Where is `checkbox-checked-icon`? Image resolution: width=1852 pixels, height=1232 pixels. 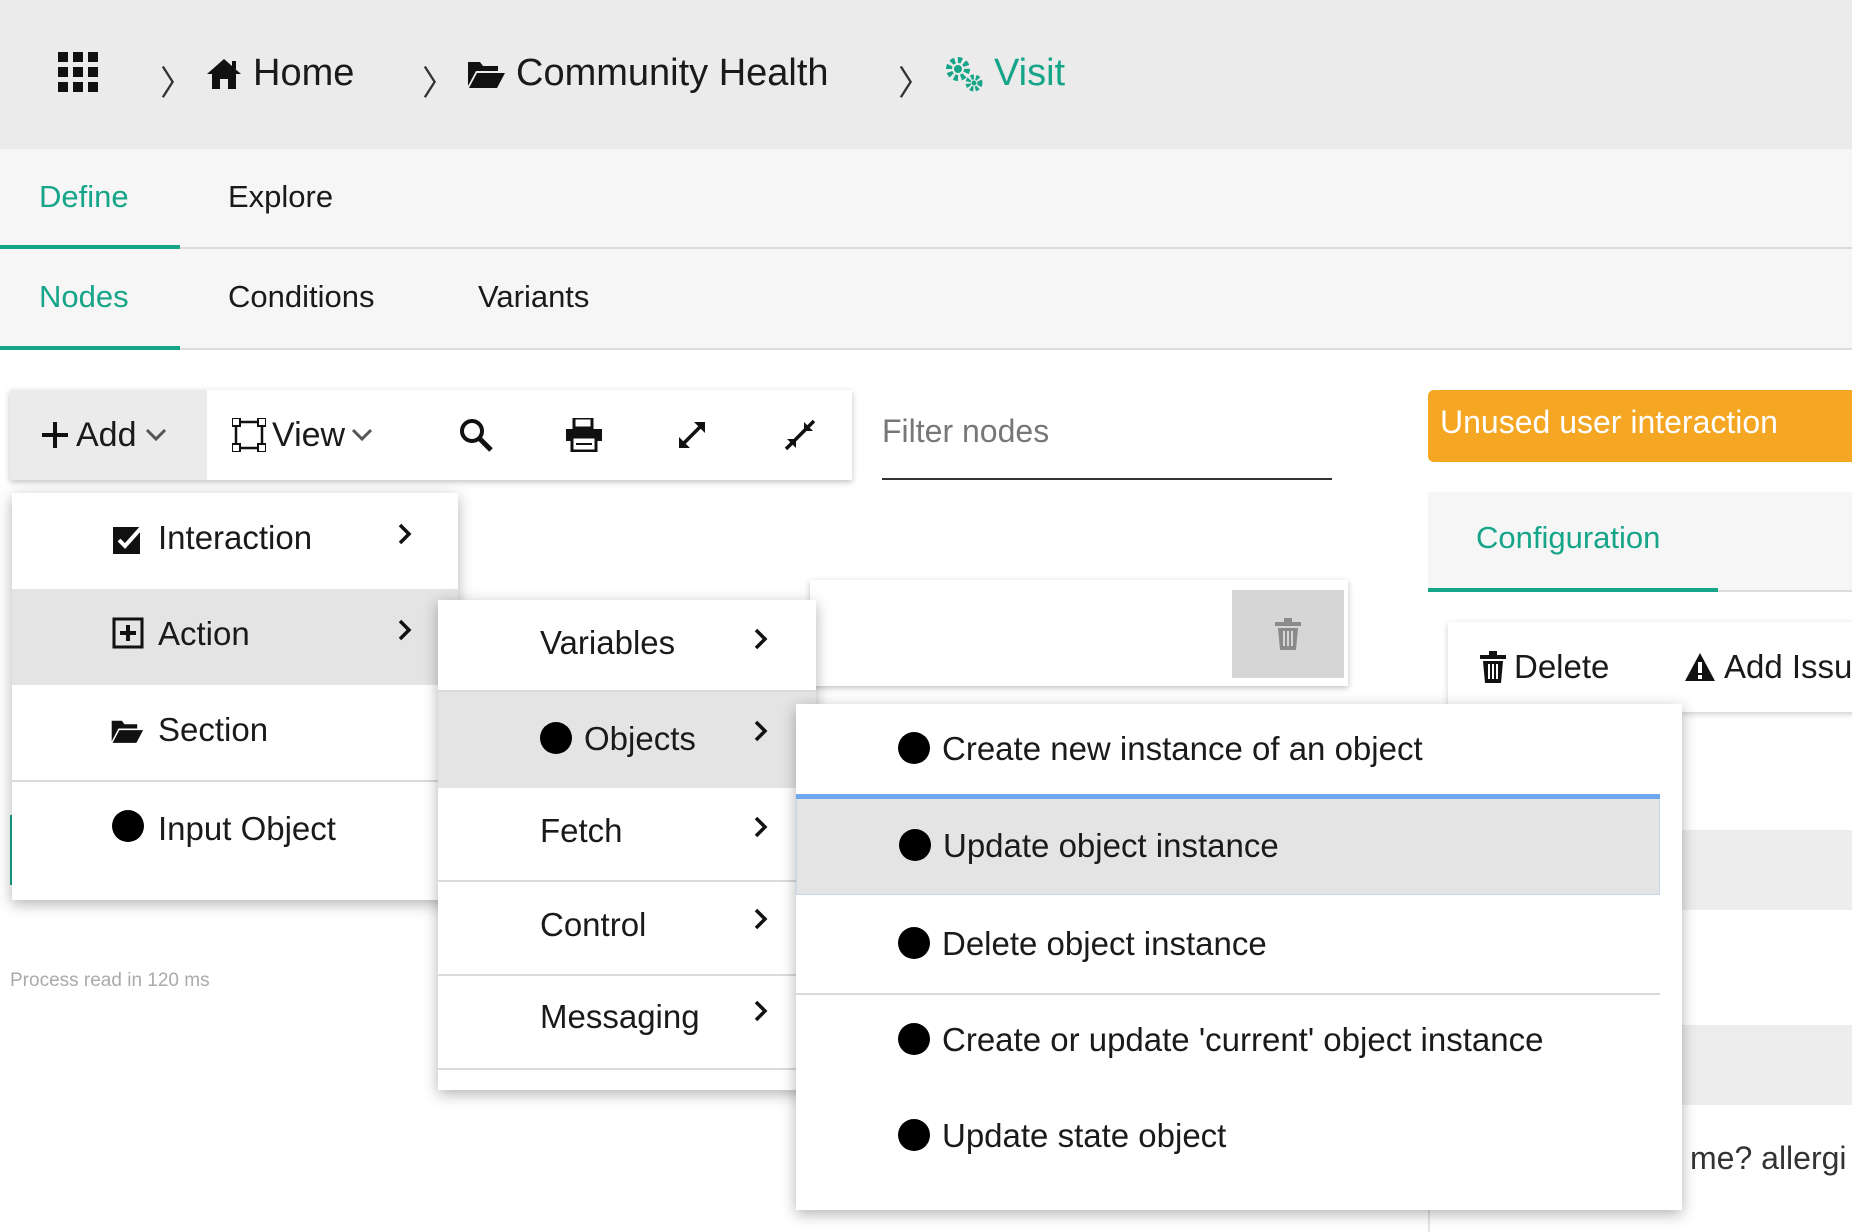
checkbox-checked-icon is located at coordinates (128, 539).